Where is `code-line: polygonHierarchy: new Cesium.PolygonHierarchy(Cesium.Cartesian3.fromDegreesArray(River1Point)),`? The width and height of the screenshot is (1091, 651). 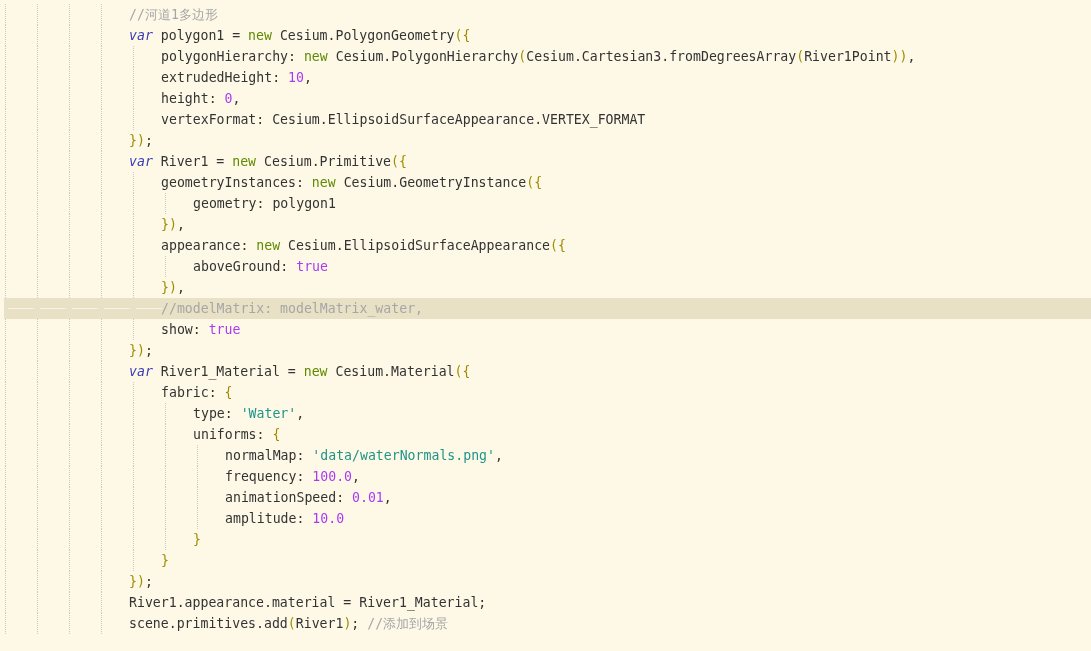 code-line: polygonHierarchy: new Cesium.PolygonHierarchy(Cesium.Cartesian3.fromDegreesArray(River1Point)), is located at coordinates (538, 57).